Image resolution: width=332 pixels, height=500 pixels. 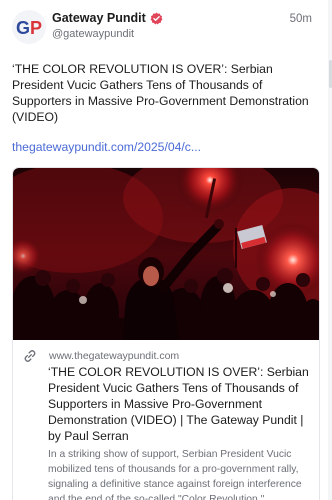 I want to click on post-header: G P Gateway Pundit @gatewaypundit 50m, so click(x=162, y=29).